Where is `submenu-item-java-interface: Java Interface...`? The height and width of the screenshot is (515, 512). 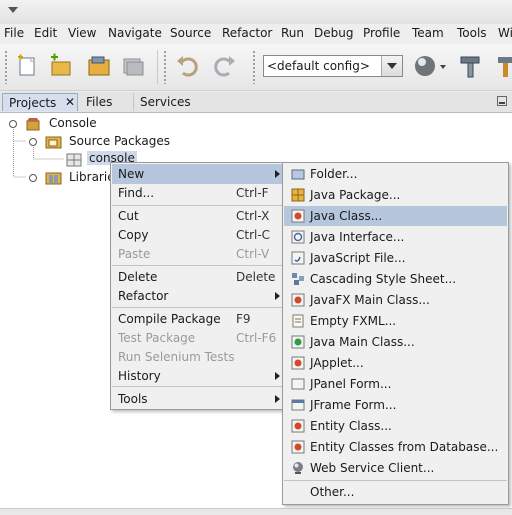
submenu-item-java-interface: Java Interface... is located at coordinates (395, 237).